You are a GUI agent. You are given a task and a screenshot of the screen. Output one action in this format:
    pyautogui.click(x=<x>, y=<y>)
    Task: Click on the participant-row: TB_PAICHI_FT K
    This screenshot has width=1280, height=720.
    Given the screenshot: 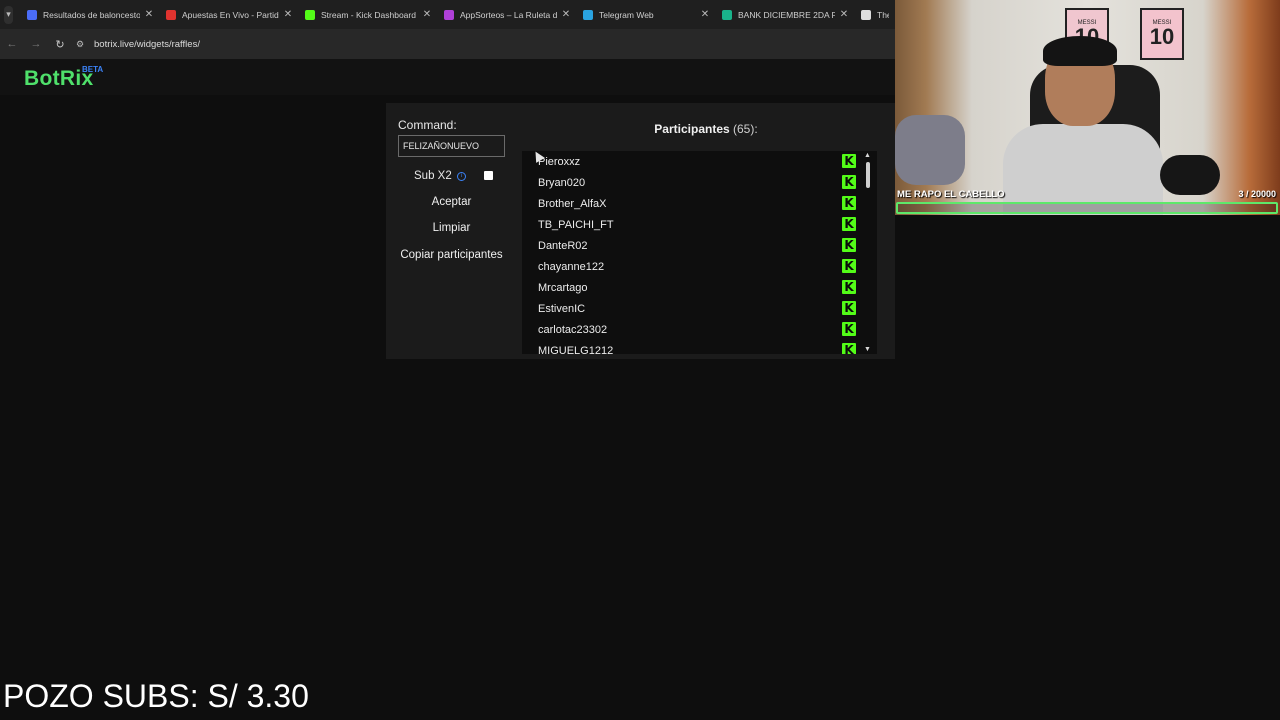 What is the action you would take?
    pyautogui.click(x=697, y=224)
    